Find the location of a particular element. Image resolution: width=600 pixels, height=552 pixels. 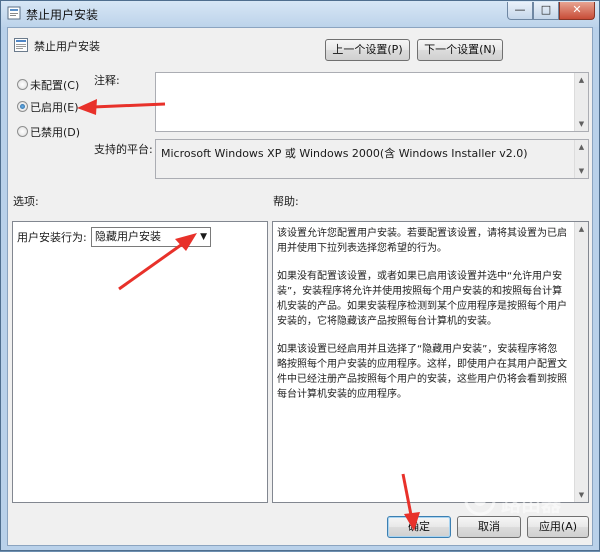

install-behavior-label: 用户安装行为: is located at coordinates (52, 237).